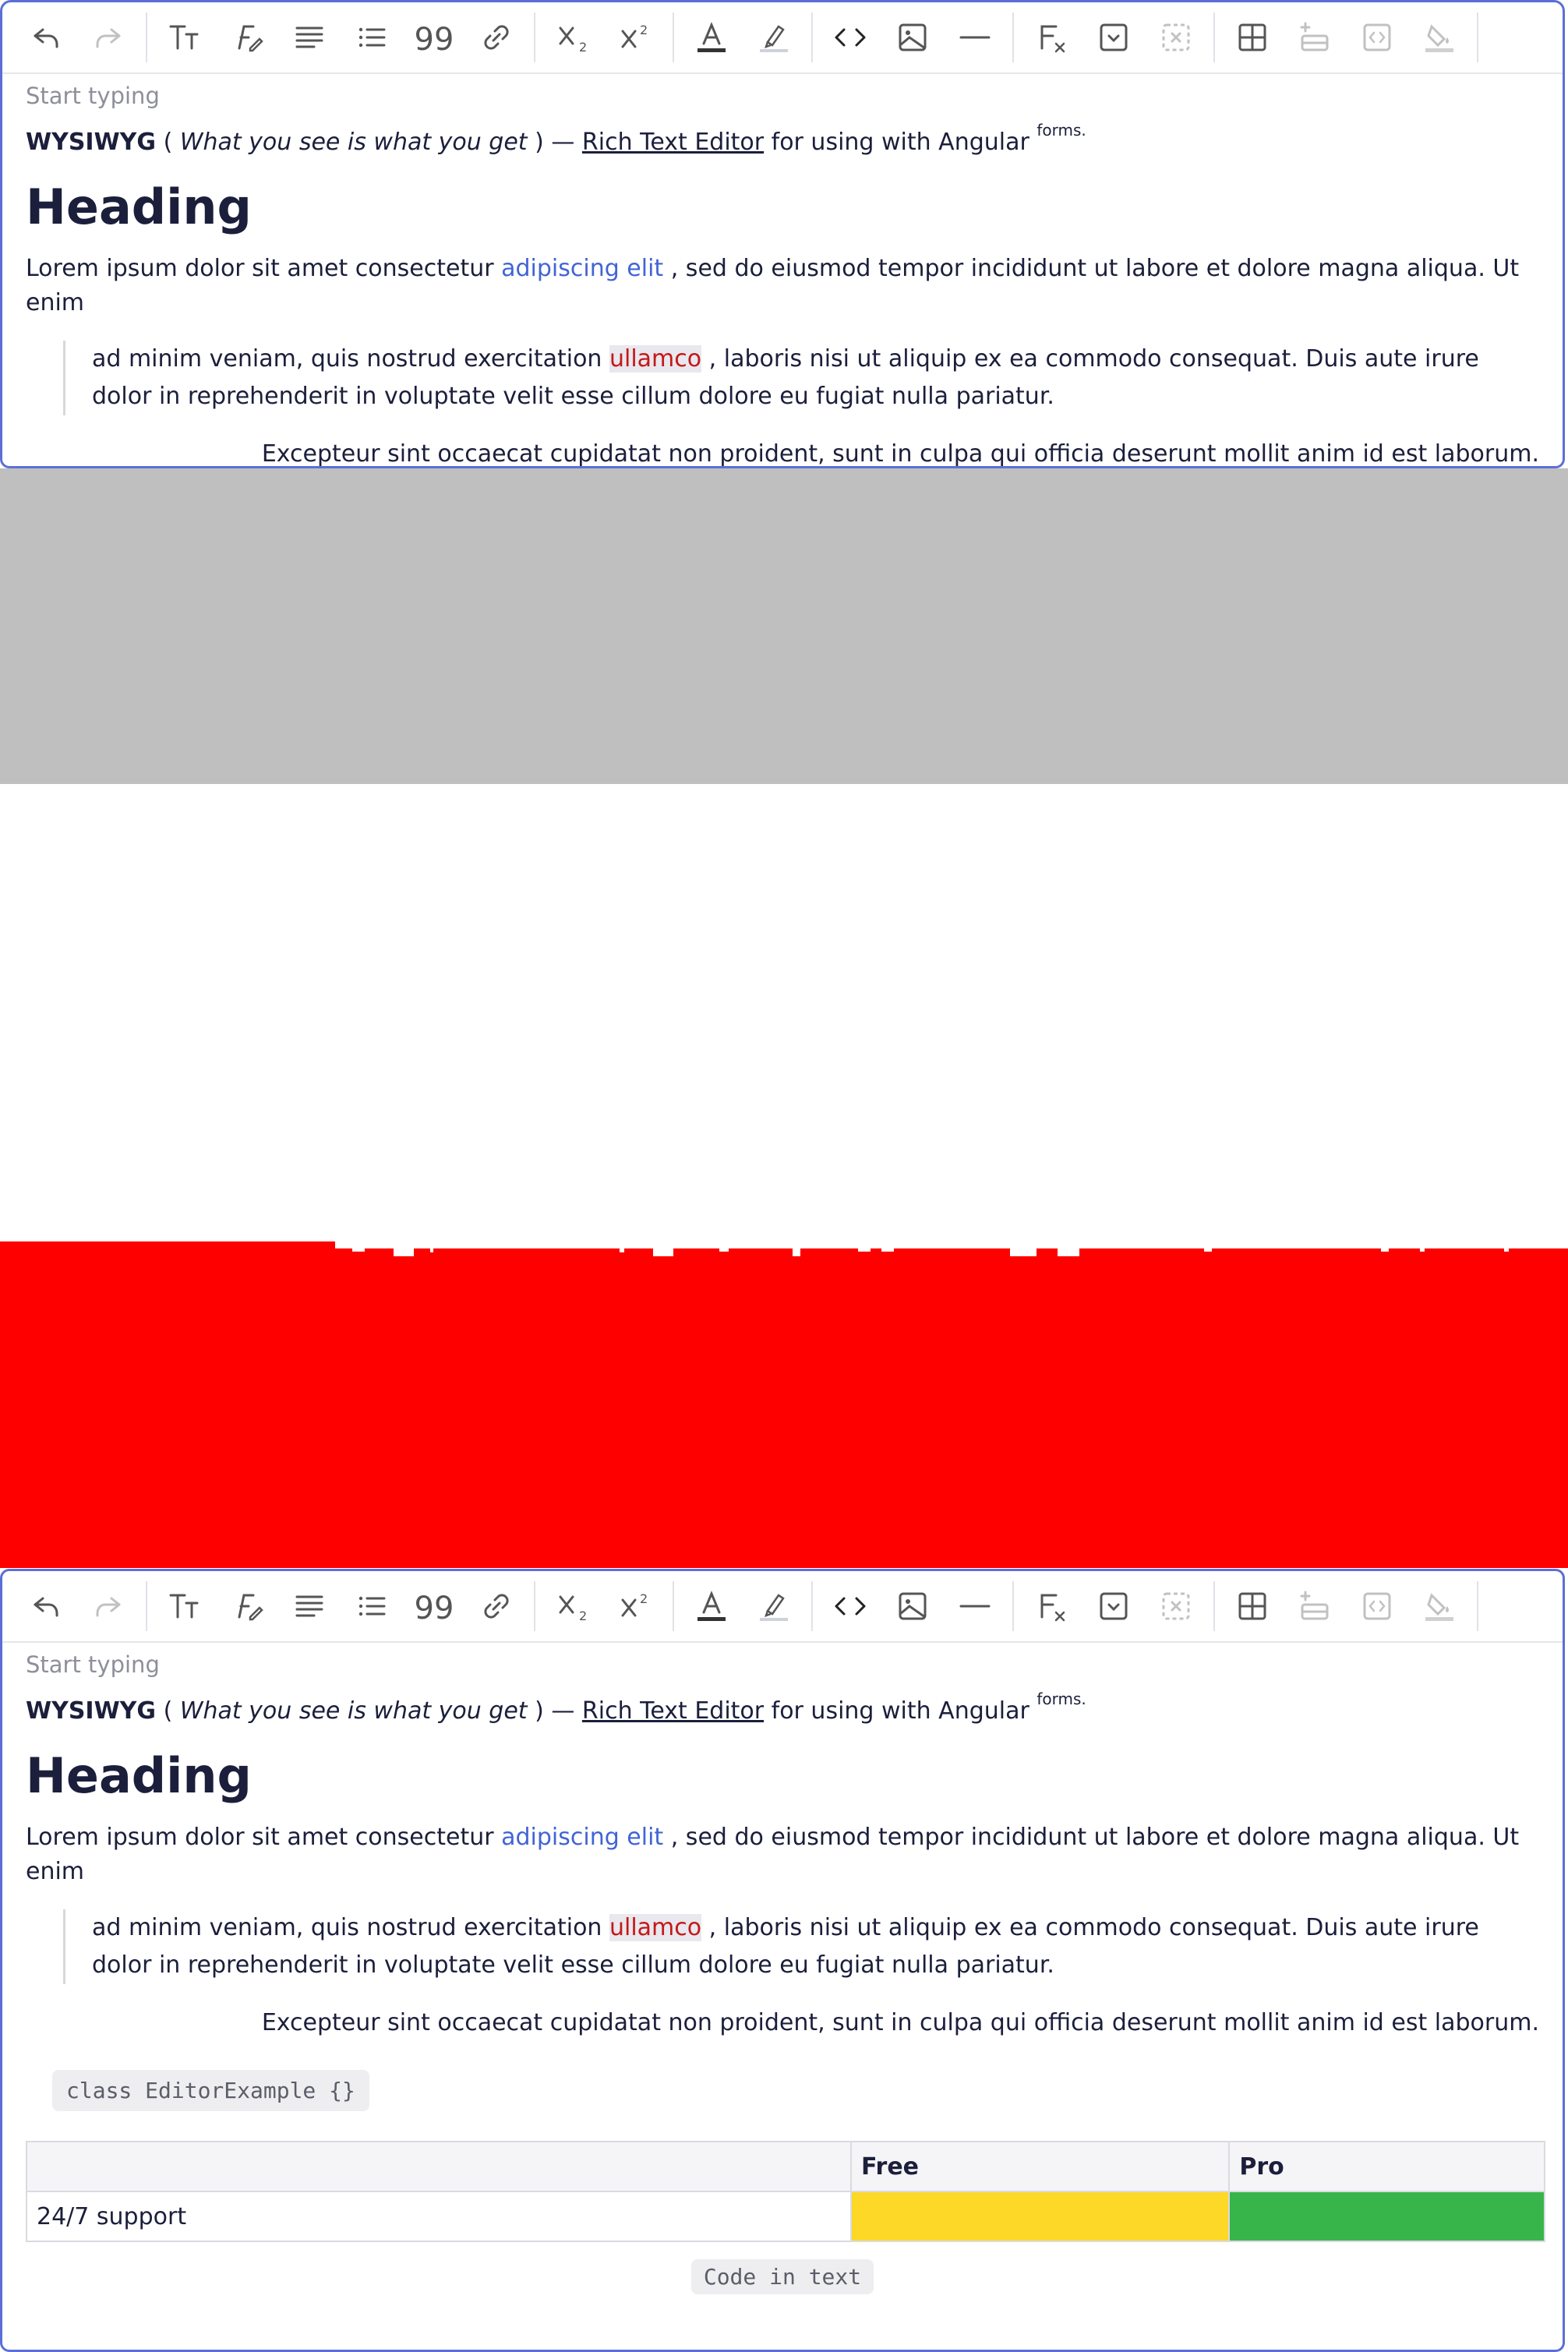  I want to click on font-style-icon, so click(250, 38).